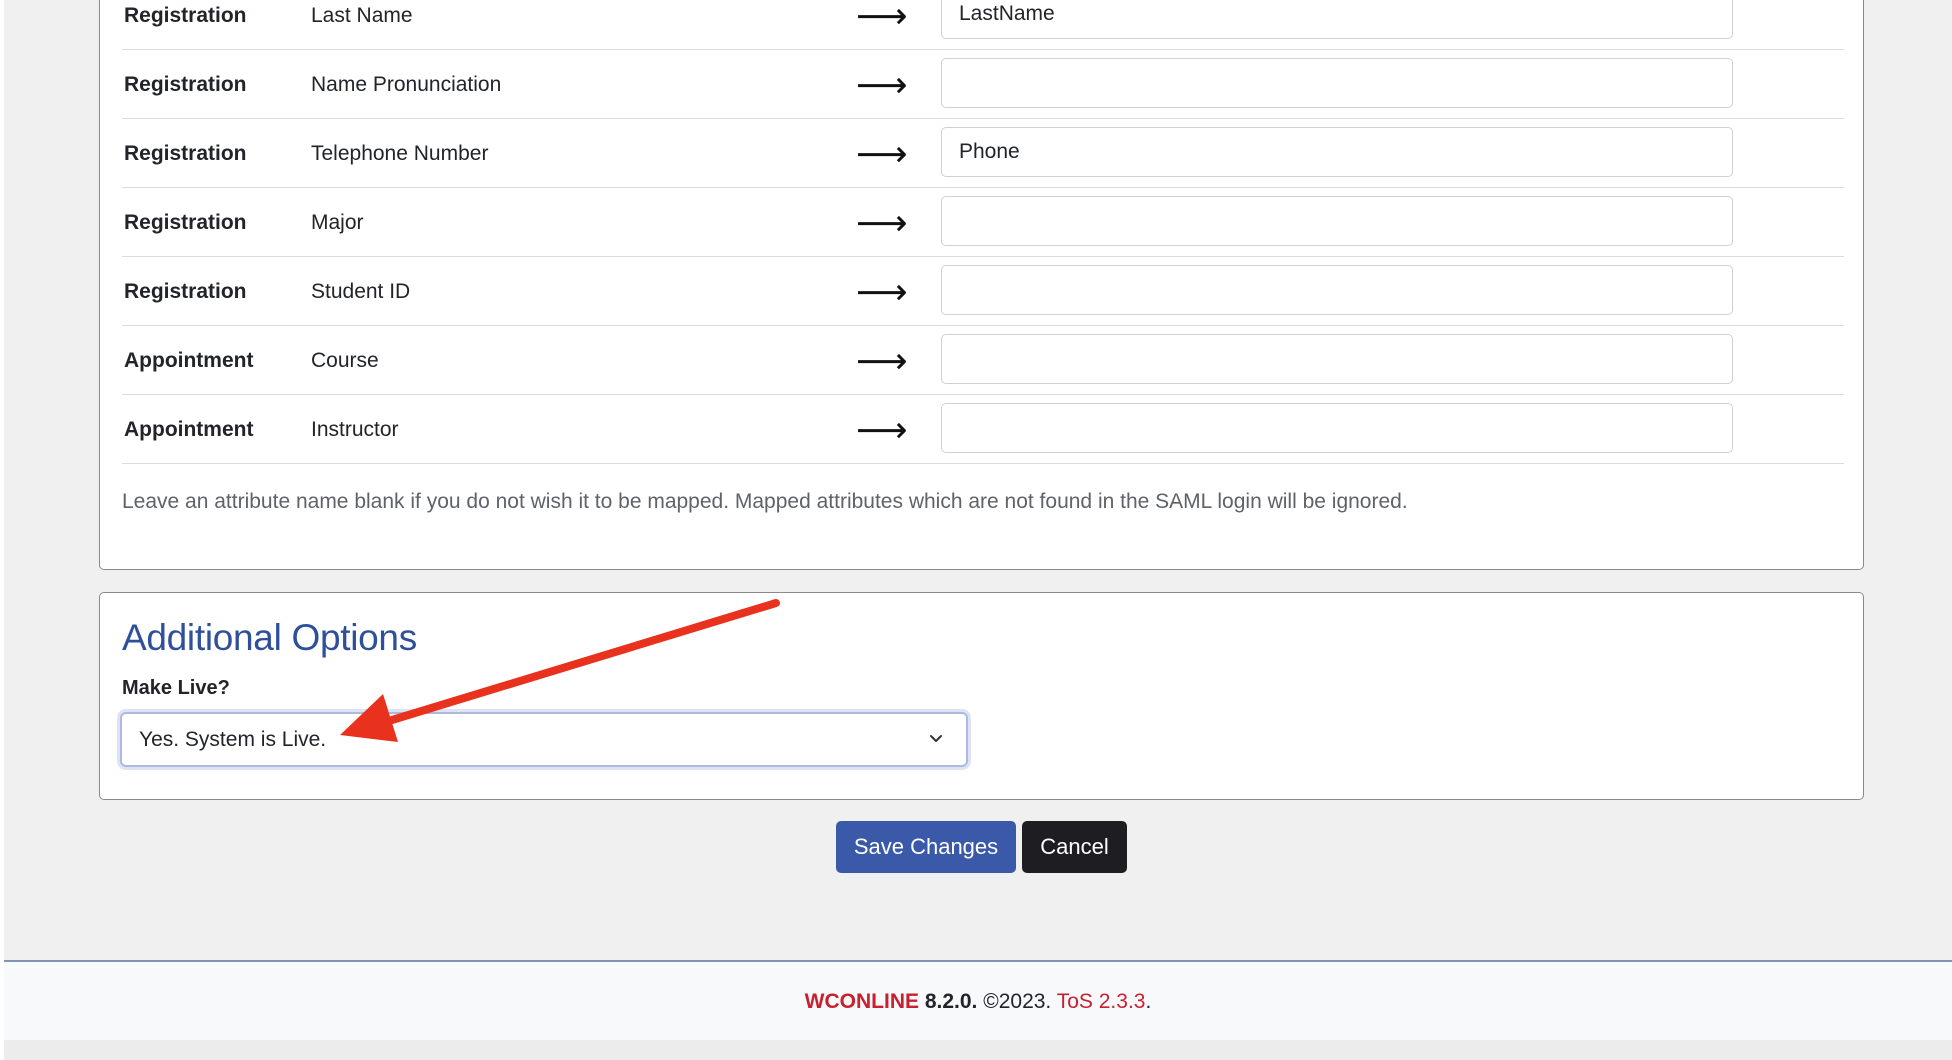 Image resolution: width=1952 pixels, height=1060 pixels. Describe the element at coordinates (1148, 1001) in the screenshot. I see `footer-tos-suffix: .` at that location.